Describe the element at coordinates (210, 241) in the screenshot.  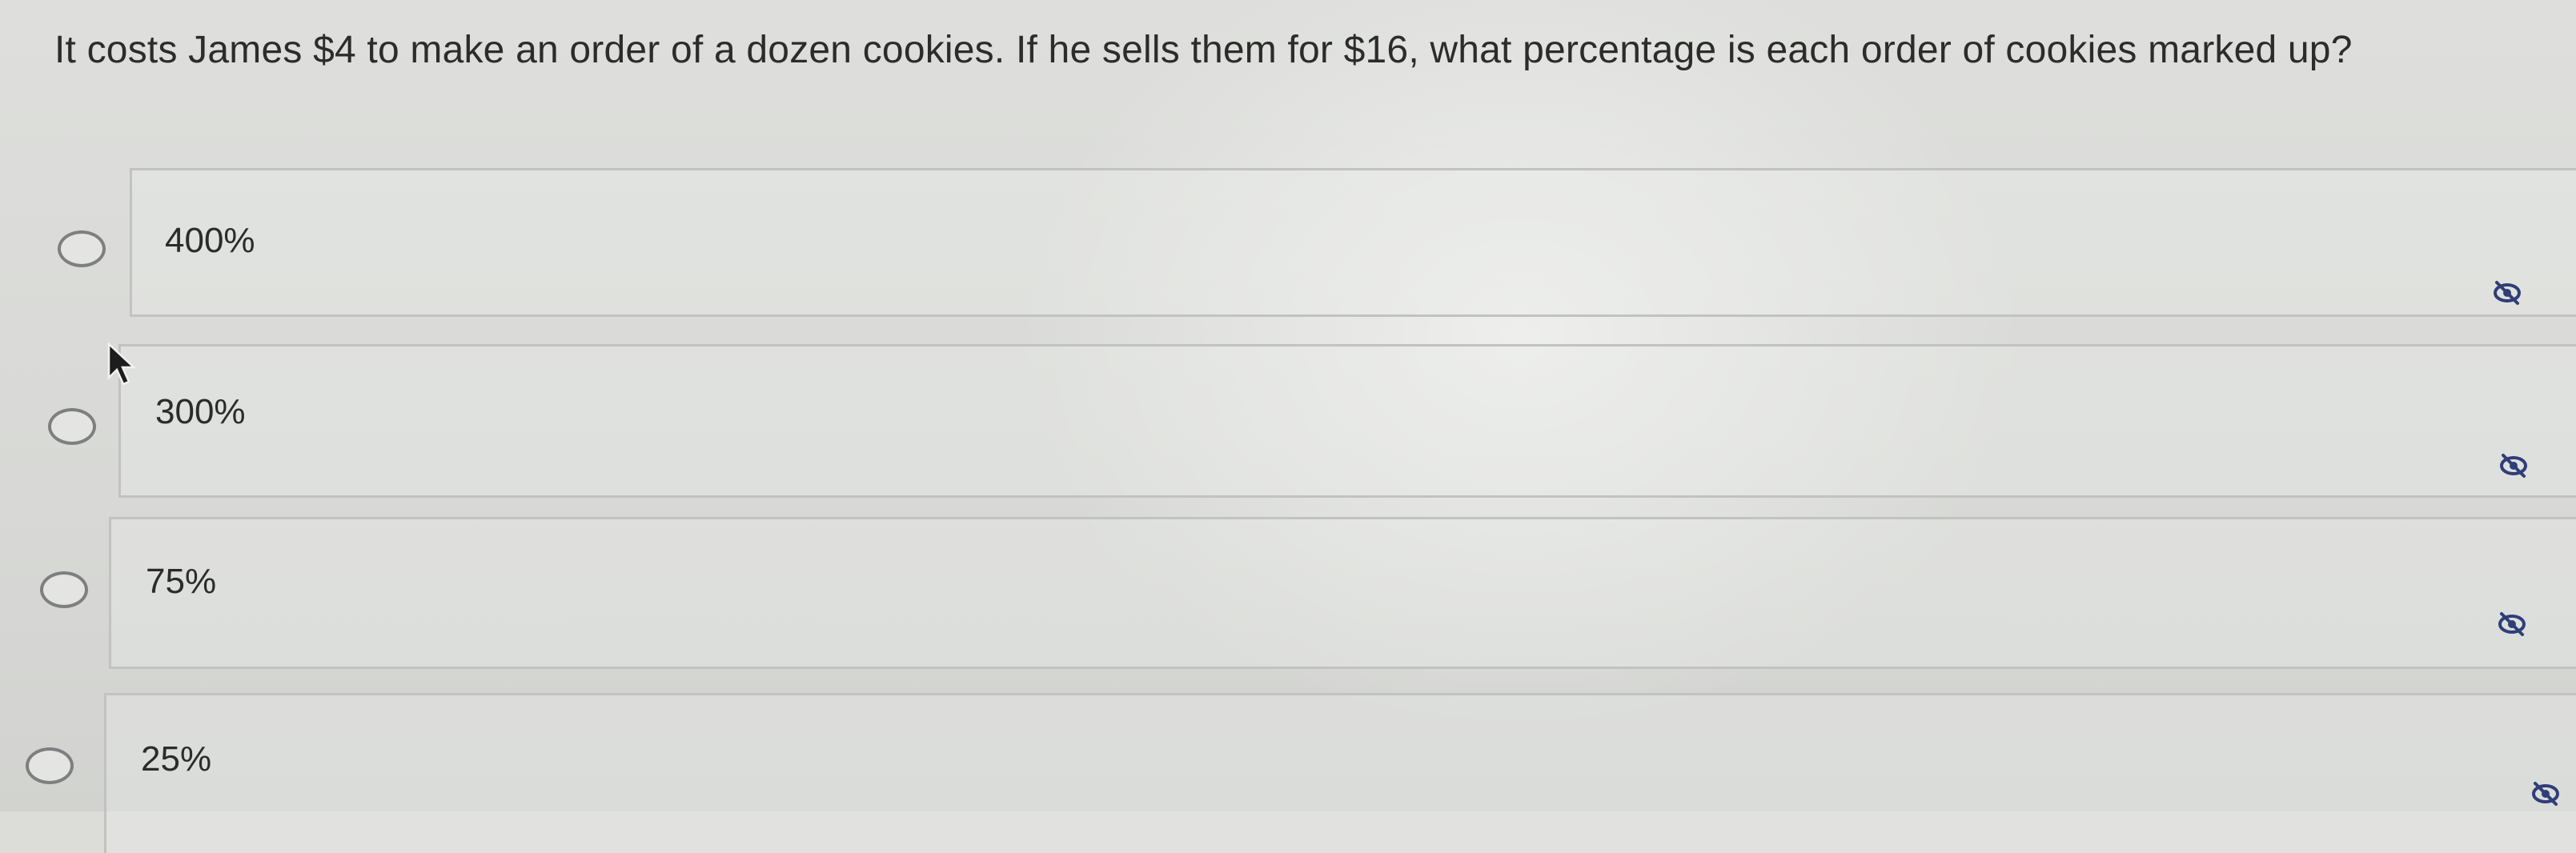
I see `choice-label: 400%` at that location.